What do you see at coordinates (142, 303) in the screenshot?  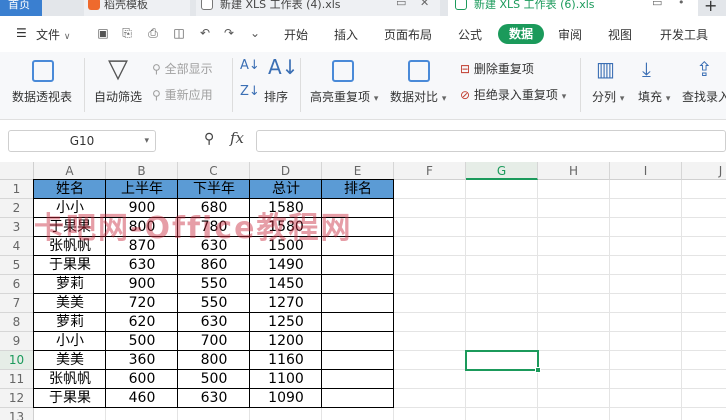 I see `table-cell: 720` at bounding box center [142, 303].